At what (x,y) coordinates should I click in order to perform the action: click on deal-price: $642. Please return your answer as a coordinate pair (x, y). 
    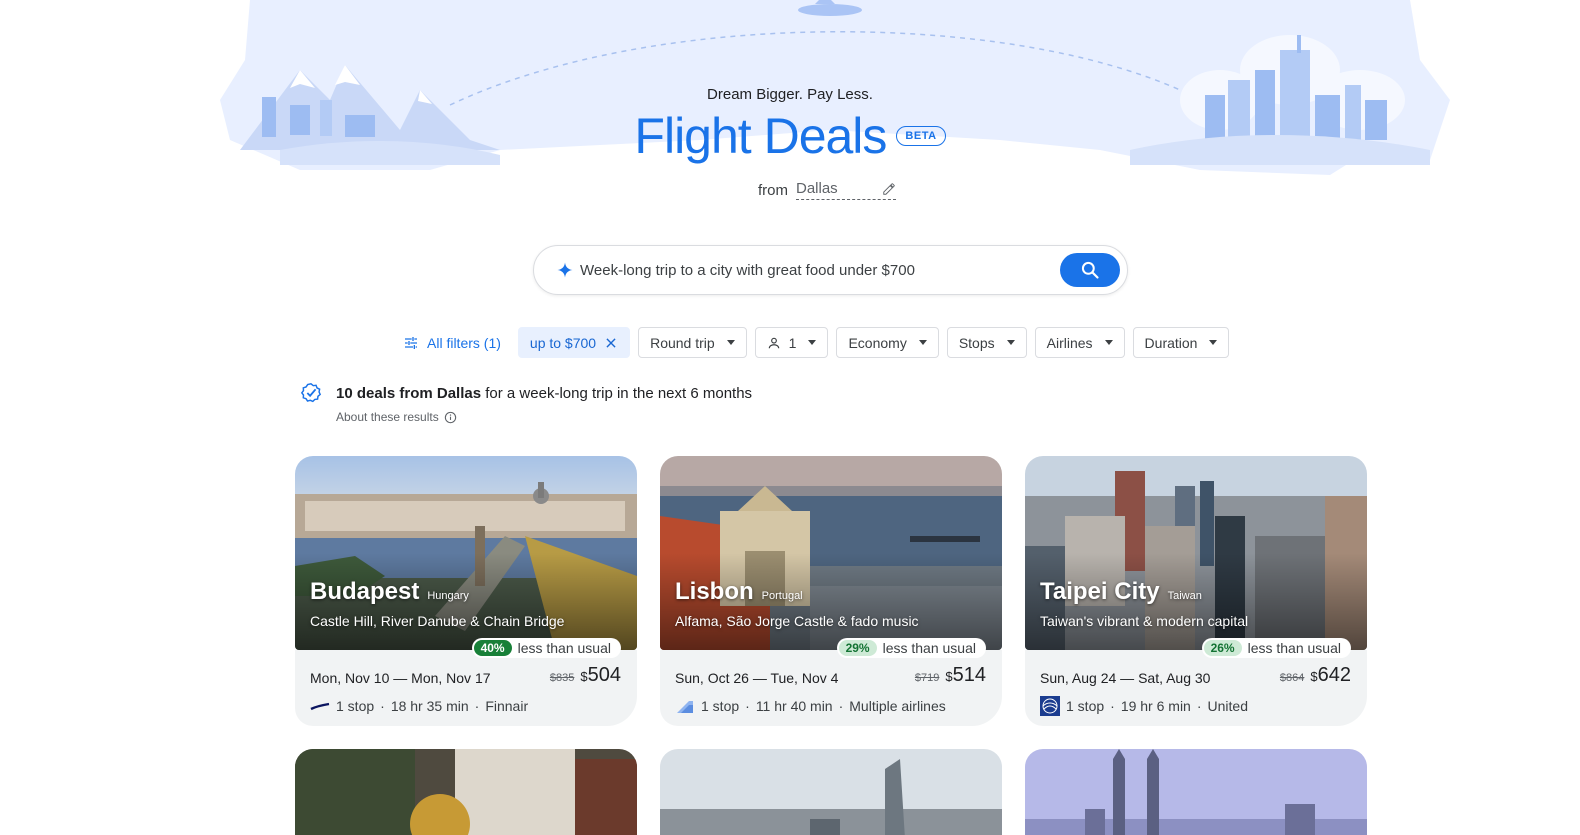
    Looking at the image, I should click on (1330, 675).